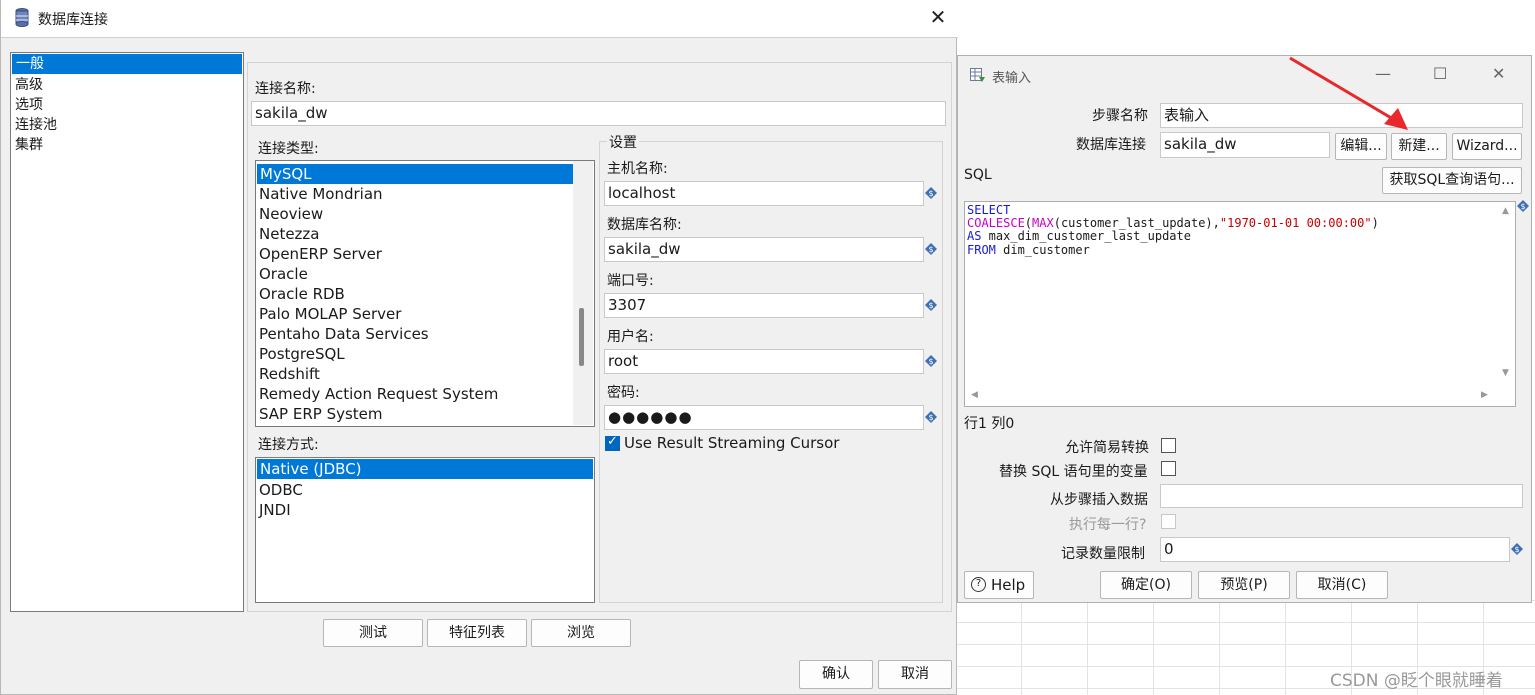 This screenshot has width=1535, height=695. What do you see at coordinates (581, 633) in the screenshot?
I see `explore-button: 浏览` at bounding box center [581, 633].